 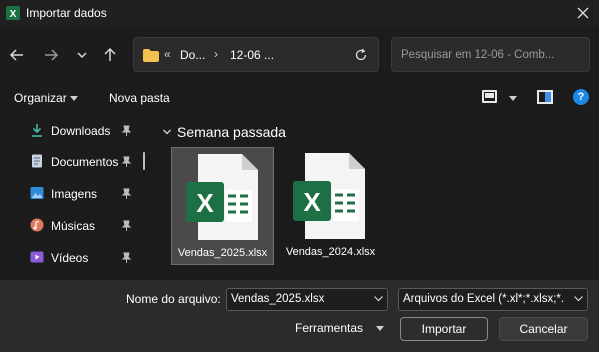 What do you see at coordinates (110, 55) in the screenshot?
I see `up-folder-icon` at bounding box center [110, 55].